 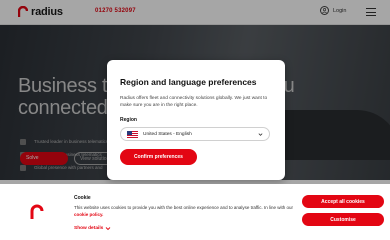 What do you see at coordinates (132, 134) in the screenshot?
I see `us-flag-icon` at bounding box center [132, 134].